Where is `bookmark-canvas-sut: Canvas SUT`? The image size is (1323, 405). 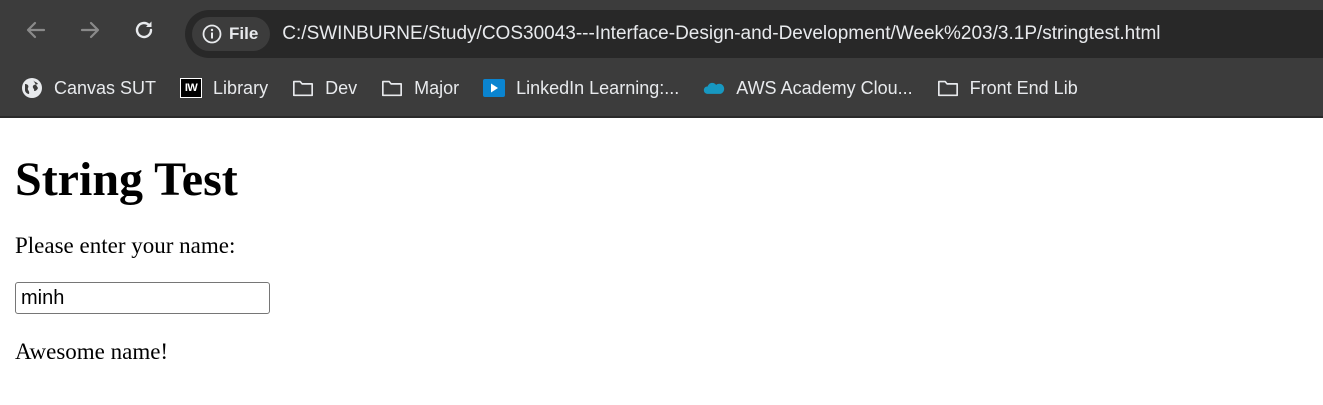
bookmark-canvas-sut: Canvas SUT is located at coordinates (88, 88).